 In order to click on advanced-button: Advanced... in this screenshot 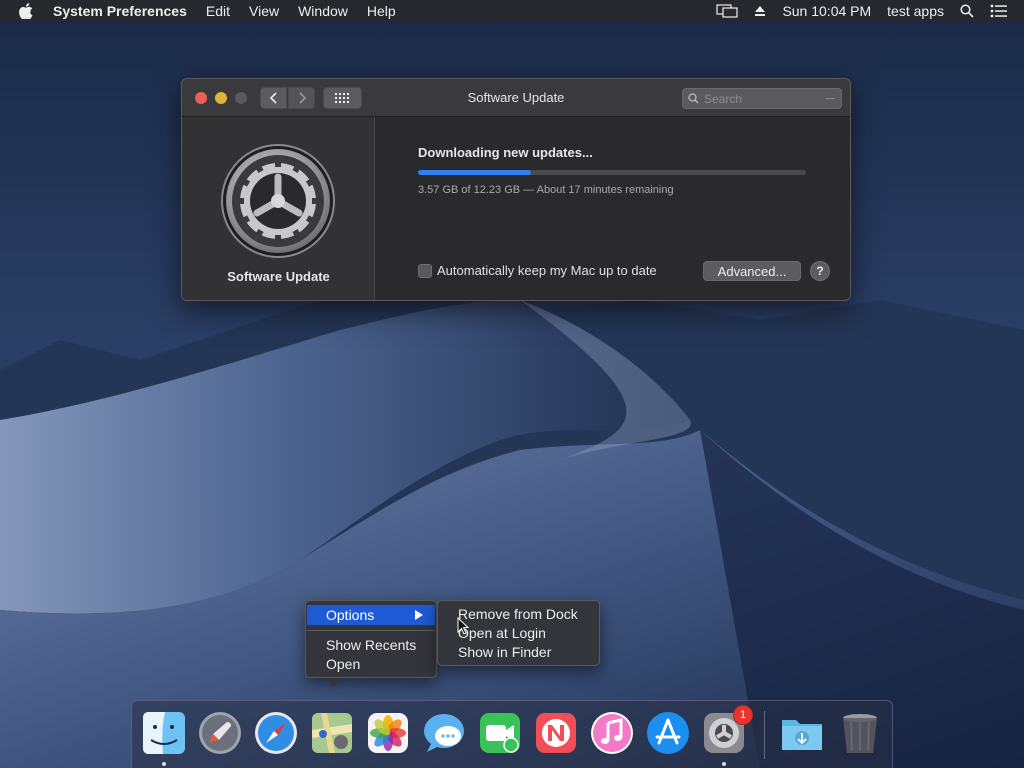, I will do `click(752, 271)`.